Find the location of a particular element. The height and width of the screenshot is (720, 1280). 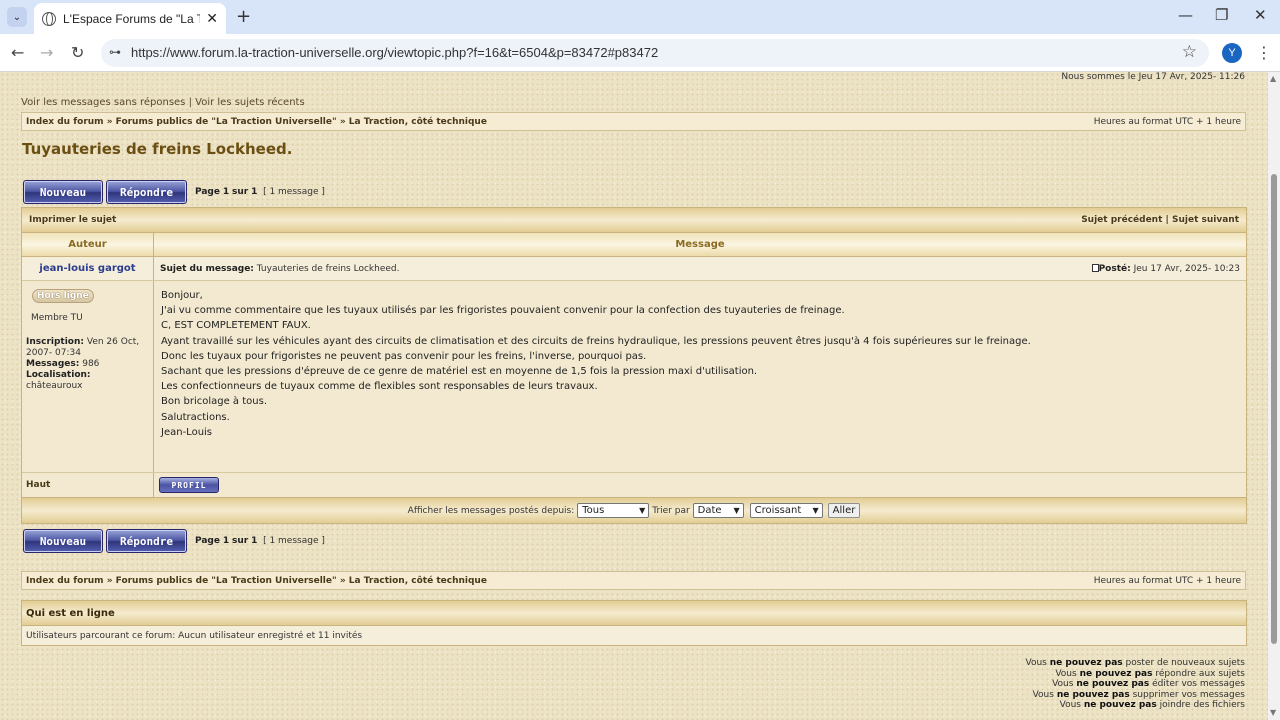

page-title: Tuyauteries de freins Lockheed. is located at coordinates (157, 149).